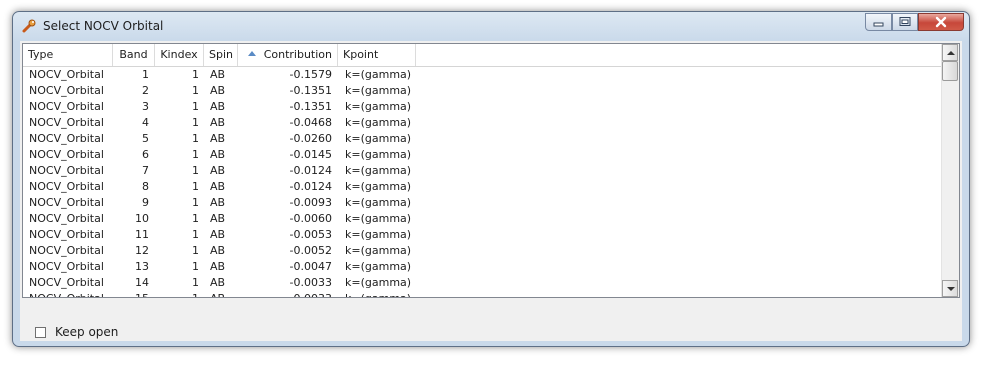  Describe the element at coordinates (485, 139) in the screenshot. I see `table-row: NOCV_Orbital 5 1 AB -0.0260 k=(gamma)` at that location.